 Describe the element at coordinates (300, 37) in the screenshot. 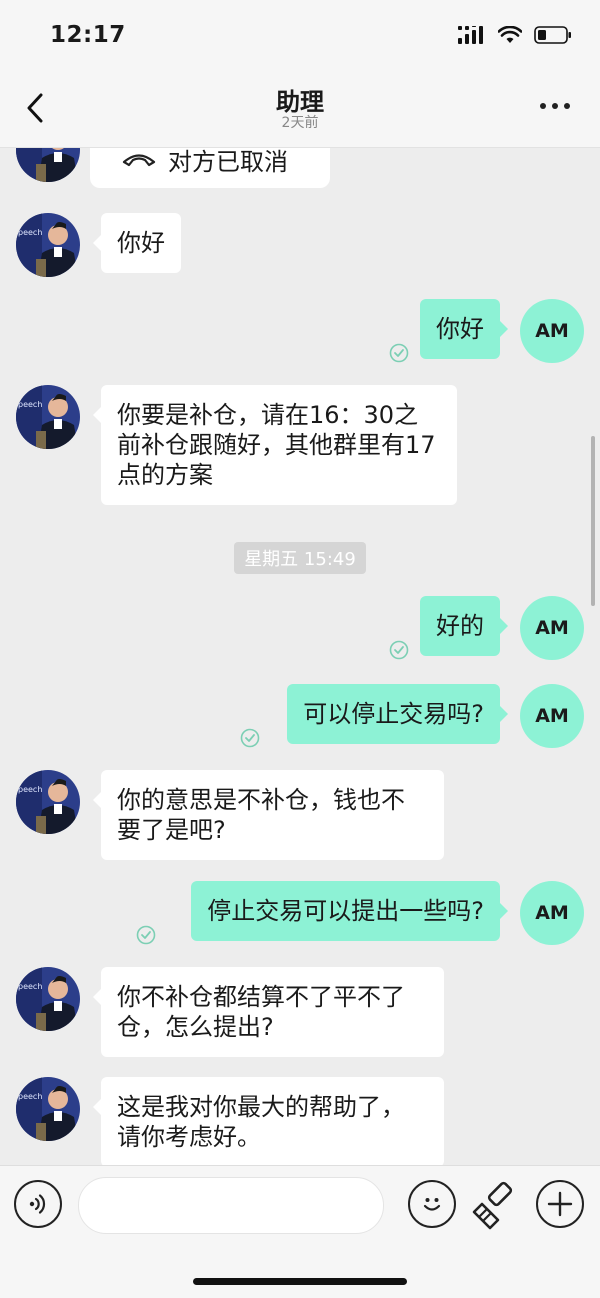

I see `status-bar: 12:17` at that location.